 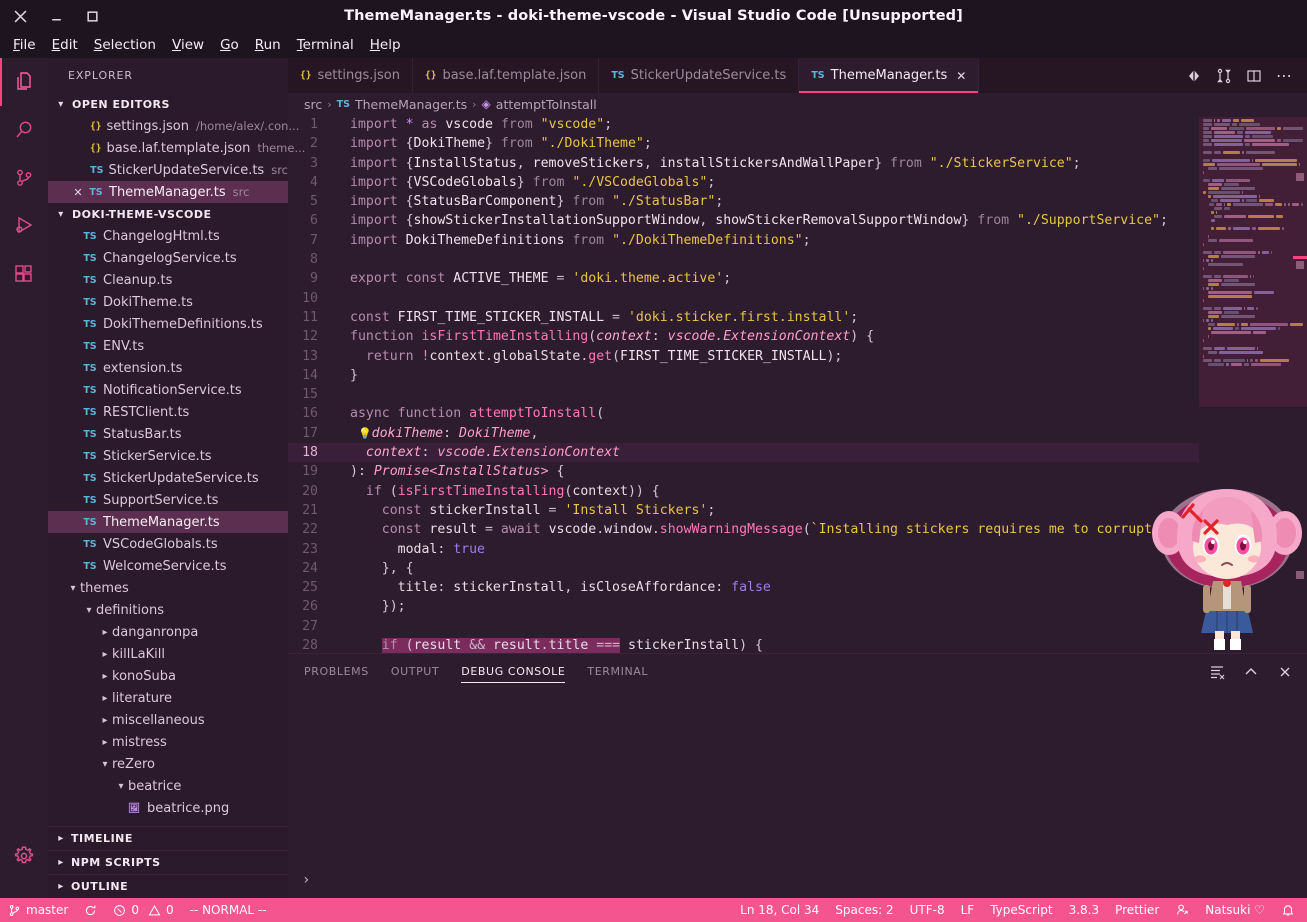 What do you see at coordinates (168, 764) in the screenshot?
I see `tree-item-rezero: ▾ reZero` at bounding box center [168, 764].